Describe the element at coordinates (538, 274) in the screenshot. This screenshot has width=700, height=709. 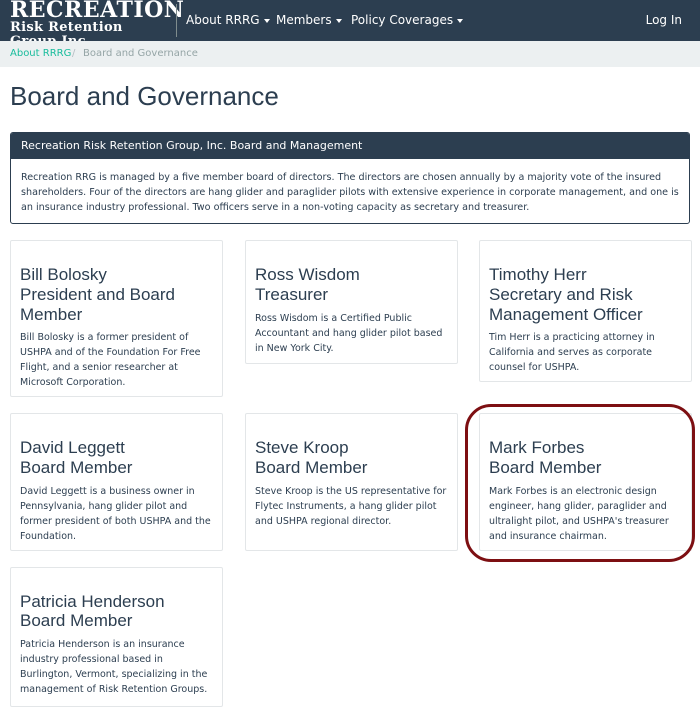
I see `member-name: Timothy Herr` at that location.